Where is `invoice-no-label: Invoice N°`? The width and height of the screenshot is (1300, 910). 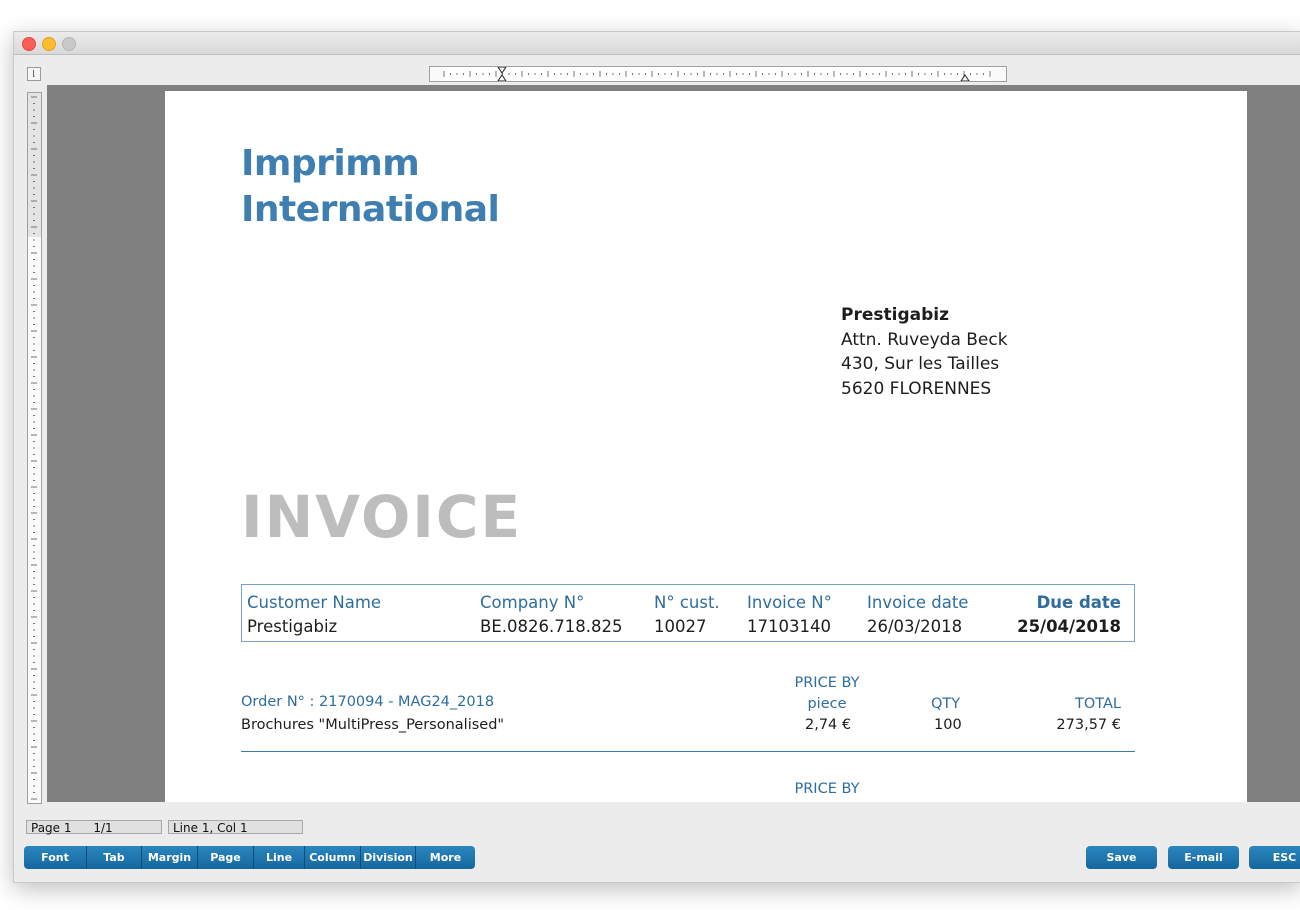 invoice-no-label: Invoice N° is located at coordinates (789, 602).